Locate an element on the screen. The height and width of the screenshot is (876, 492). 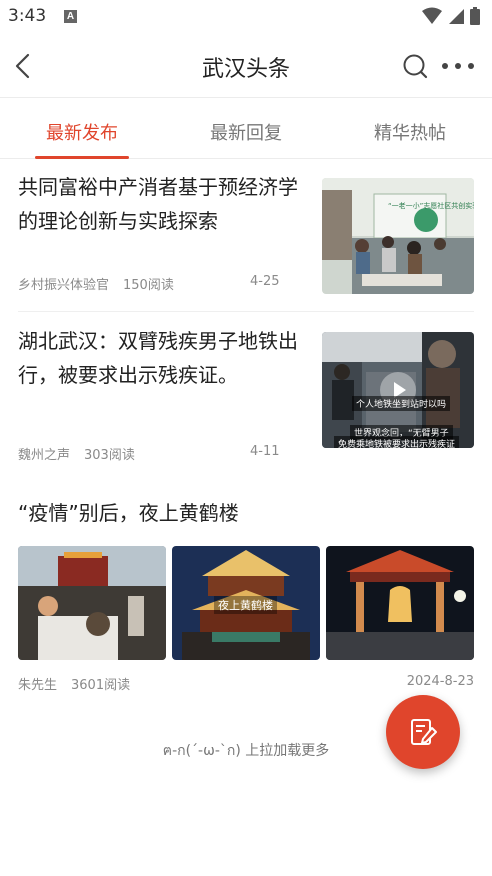
video-thumbnail: 个人地铁坐到站时以吗 世界观念回，“无臂男子 免费乘地铁被要求出示残疾证 is located at coordinates (398, 390).